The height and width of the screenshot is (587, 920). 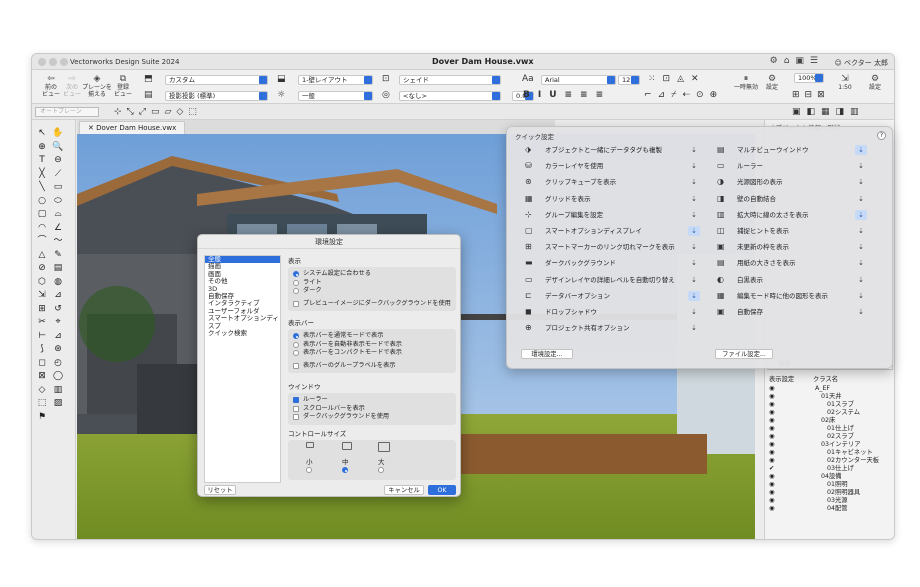 What do you see at coordinates (372, 409) in the screenshot?
I see `chk-option: スクロールバーを表示` at bounding box center [372, 409].